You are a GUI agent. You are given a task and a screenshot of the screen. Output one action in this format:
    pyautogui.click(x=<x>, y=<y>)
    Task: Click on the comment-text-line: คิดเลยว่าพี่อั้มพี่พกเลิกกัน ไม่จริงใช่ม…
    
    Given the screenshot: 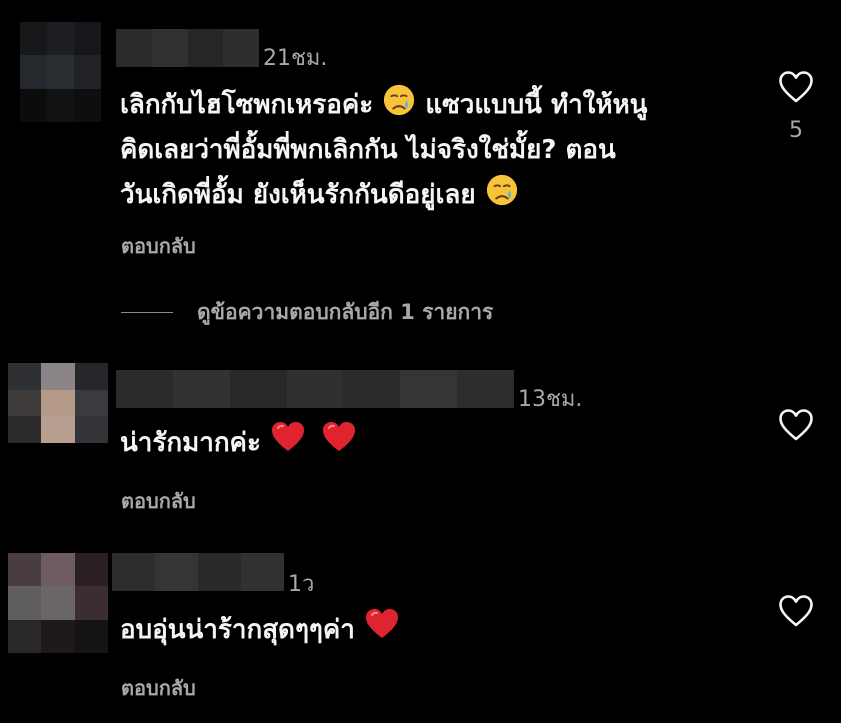 What is the action you would take?
    pyautogui.click(x=368, y=150)
    